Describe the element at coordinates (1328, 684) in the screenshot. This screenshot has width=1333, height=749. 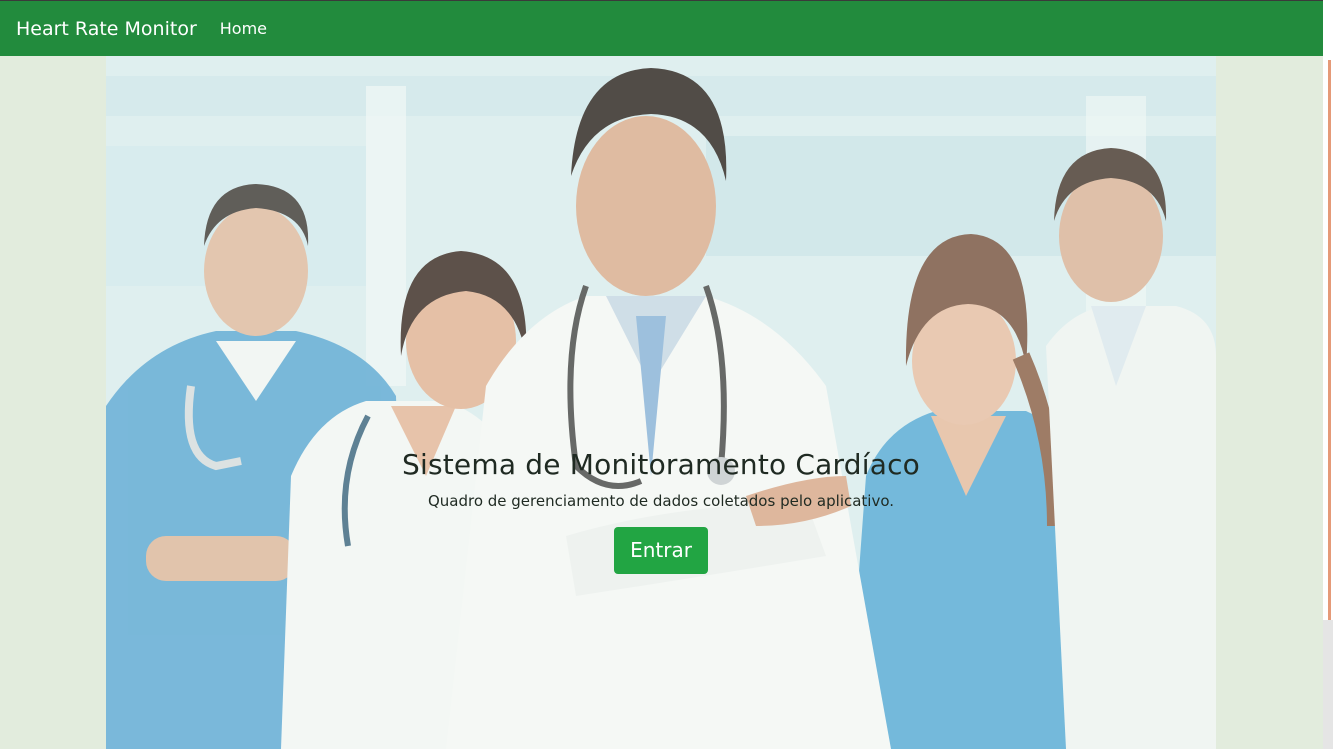
I see `scrollbar-bottom` at that location.